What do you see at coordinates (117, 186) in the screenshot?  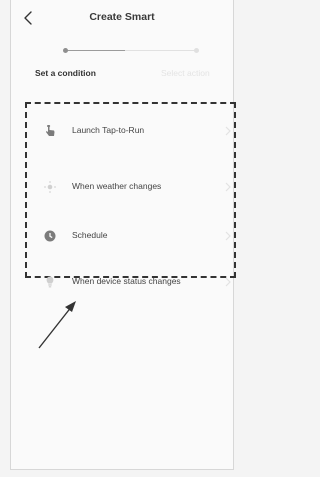 I see `option-label: When weather changes` at bounding box center [117, 186].